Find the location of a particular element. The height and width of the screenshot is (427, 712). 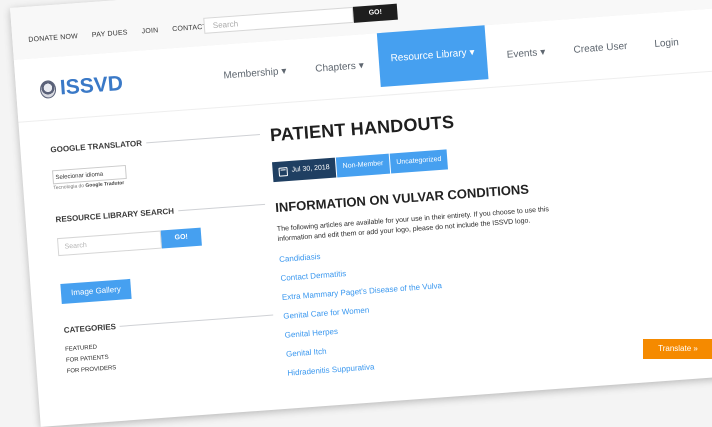

nav-resource-library-label: Resource Library is located at coordinates (429, 56).